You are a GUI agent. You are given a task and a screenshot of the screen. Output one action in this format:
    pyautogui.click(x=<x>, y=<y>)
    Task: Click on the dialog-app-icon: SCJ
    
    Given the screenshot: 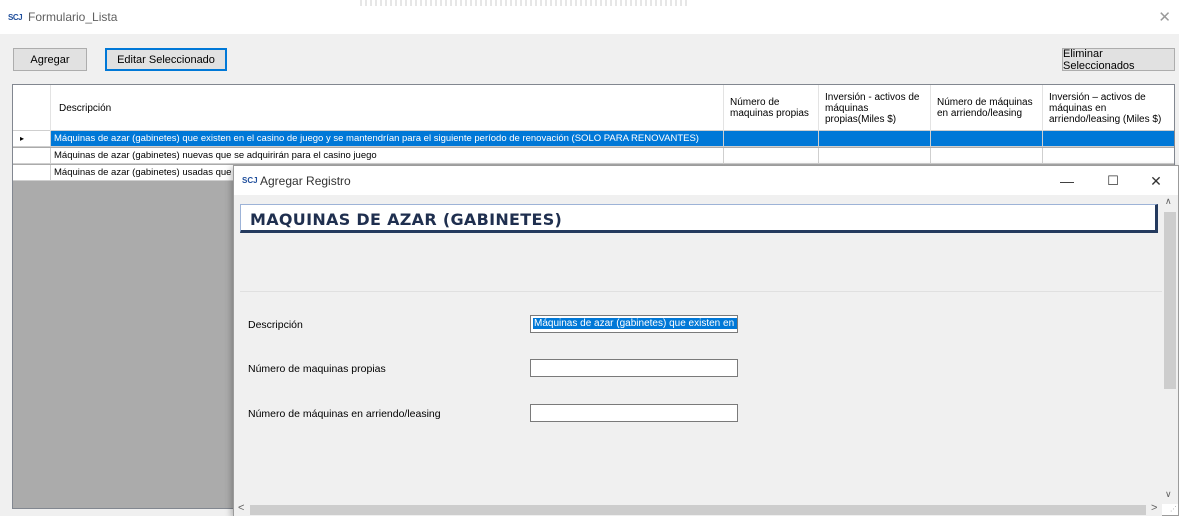 What is the action you would take?
    pyautogui.click(x=250, y=180)
    